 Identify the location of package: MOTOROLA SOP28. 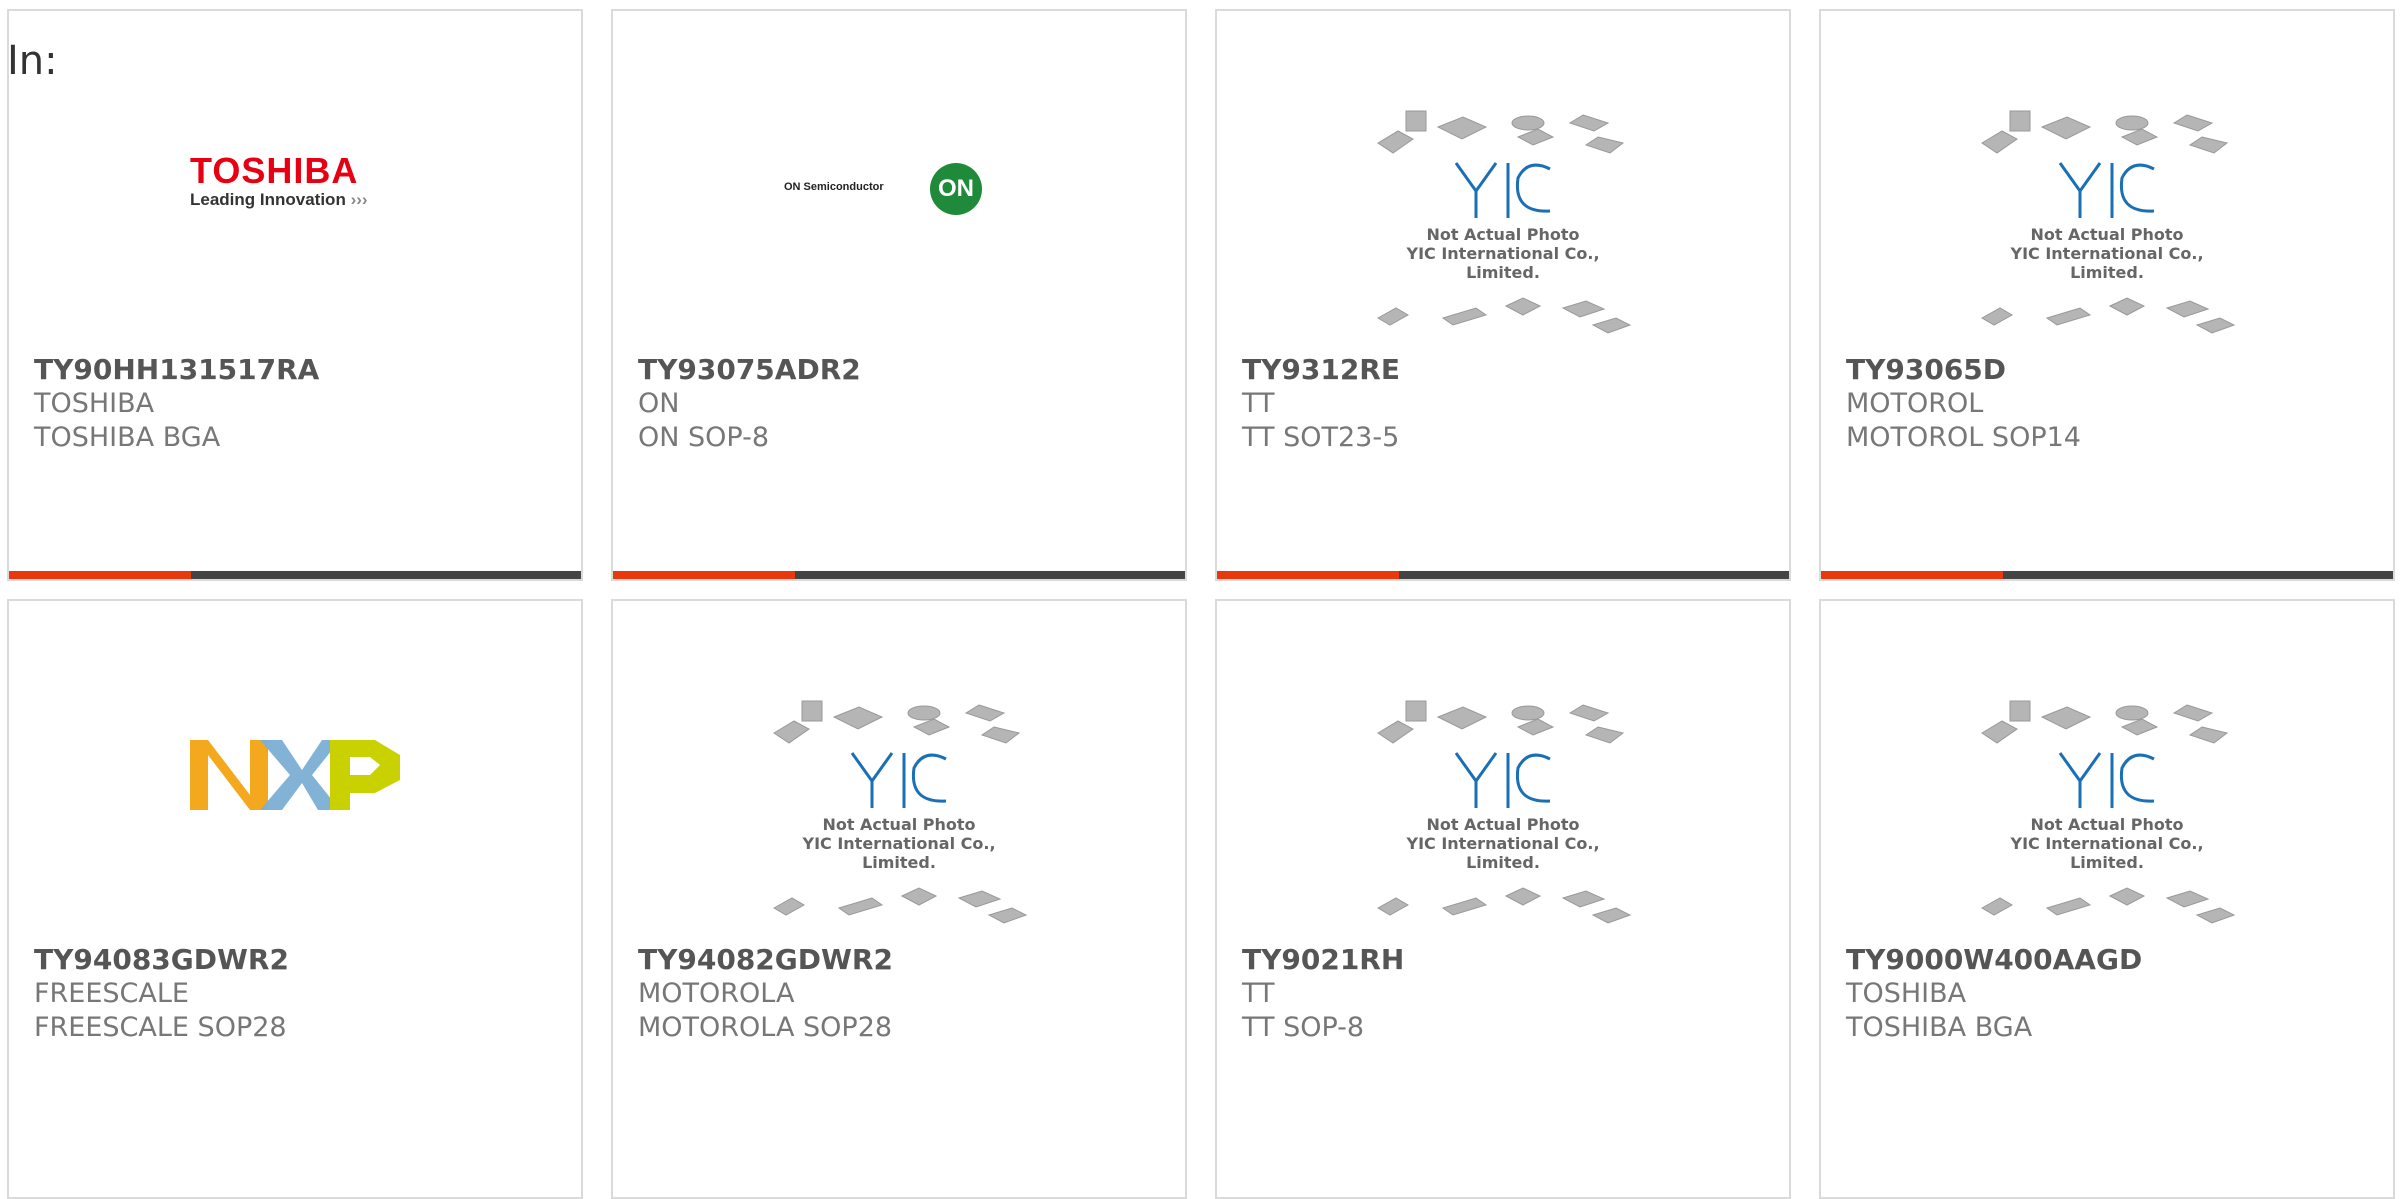
(765, 1027).